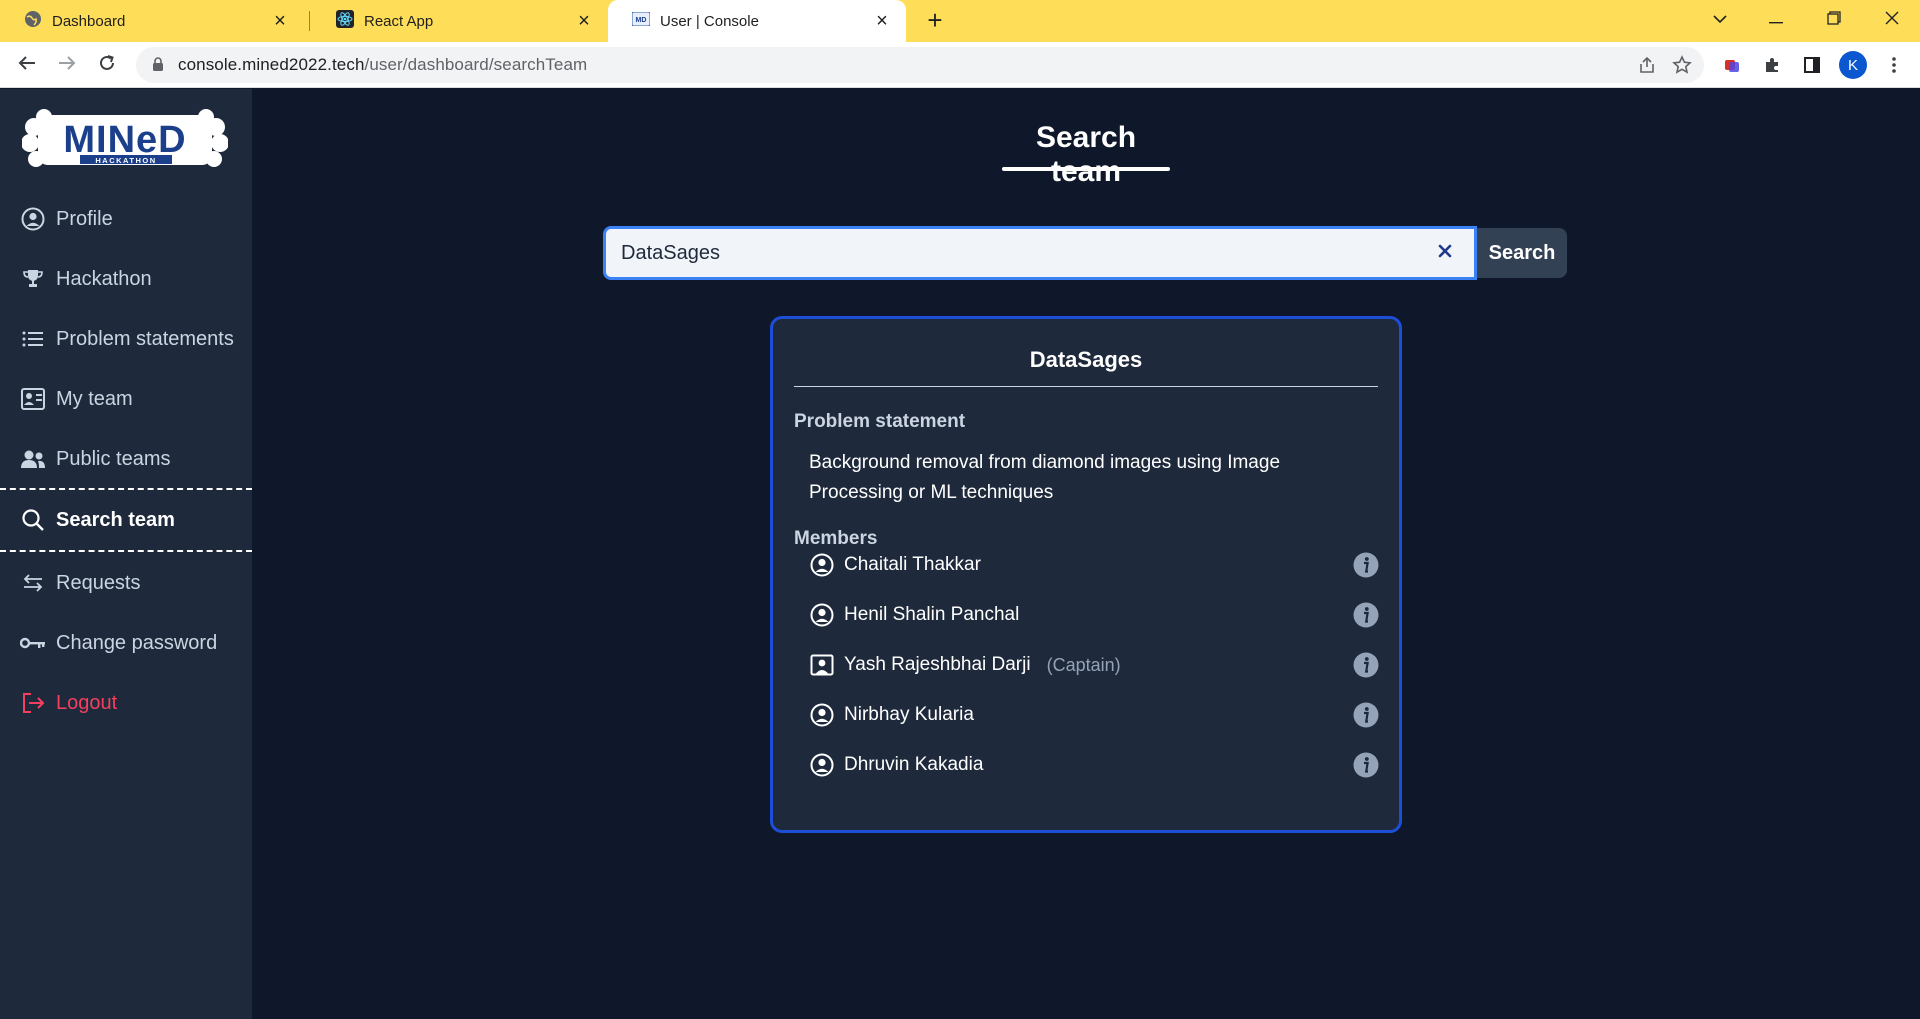 This screenshot has width=1920, height=1019. I want to click on sidebar-item-my-team: My team, so click(126, 399).